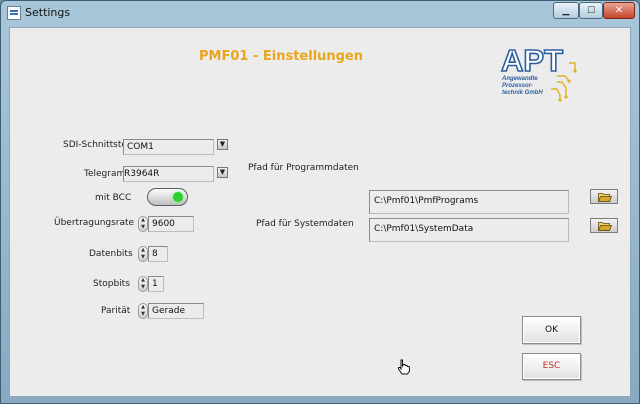  Describe the element at coordinates (320, 13) in the screenshot. I see `title-bar: Settings ▁ ☐ ✕` at that location.